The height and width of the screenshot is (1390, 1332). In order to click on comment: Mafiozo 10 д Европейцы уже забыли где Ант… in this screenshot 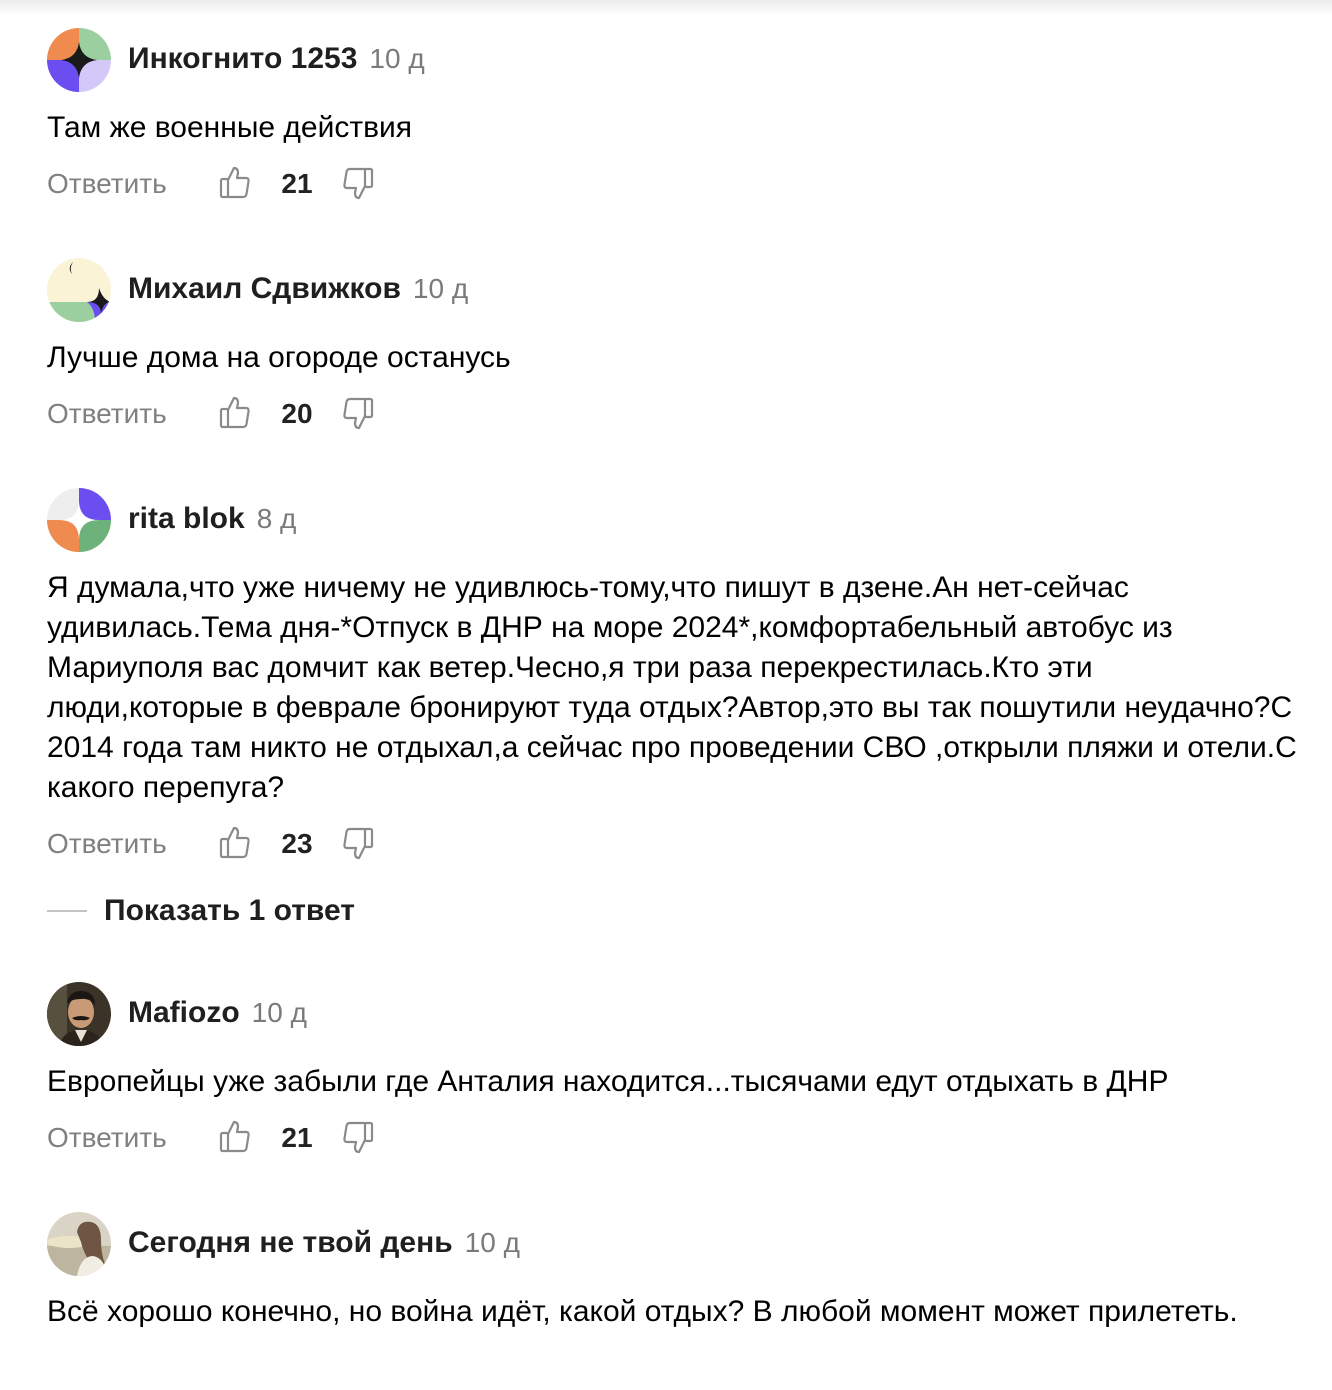, I will do `click(677, 1070)`.